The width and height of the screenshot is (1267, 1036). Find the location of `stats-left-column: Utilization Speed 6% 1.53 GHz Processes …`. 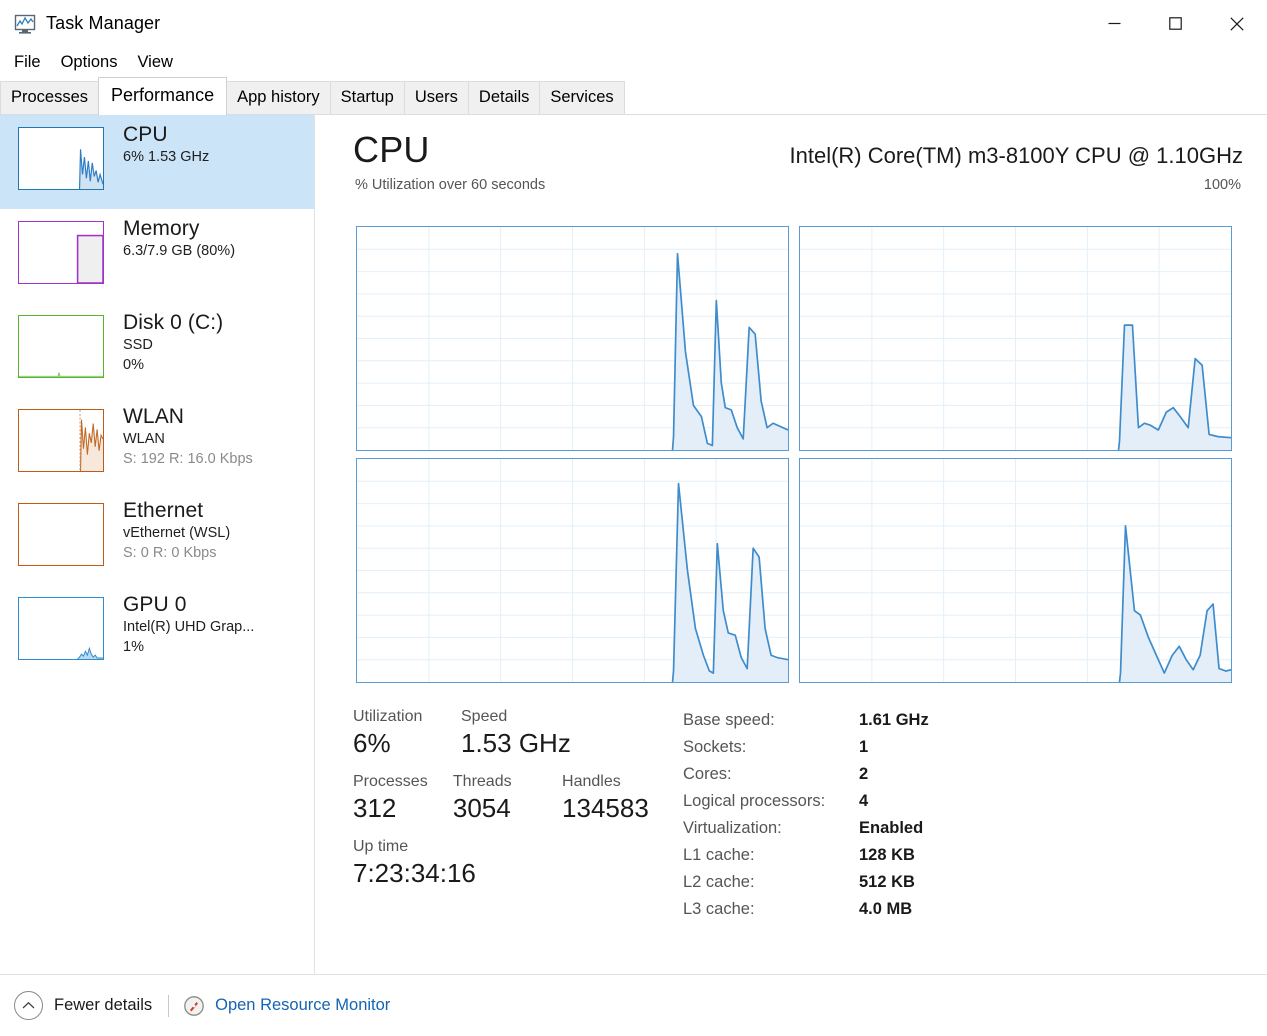

stats-left-column: Utilization Speed 6% 1.53 GHz Processes … is located at coordinates (513, 798).